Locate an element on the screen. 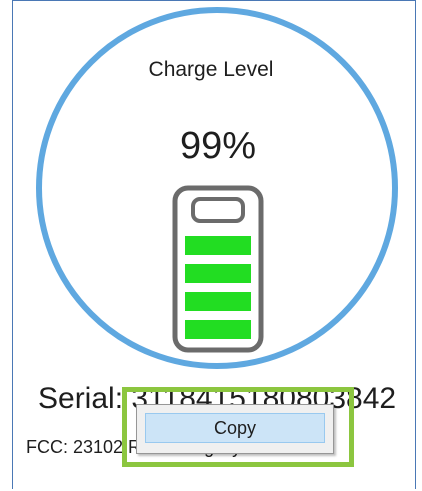 The width and height of the screenshot is (422, 491). copy-menu-item: Copy is located at coordinates (235, 428).